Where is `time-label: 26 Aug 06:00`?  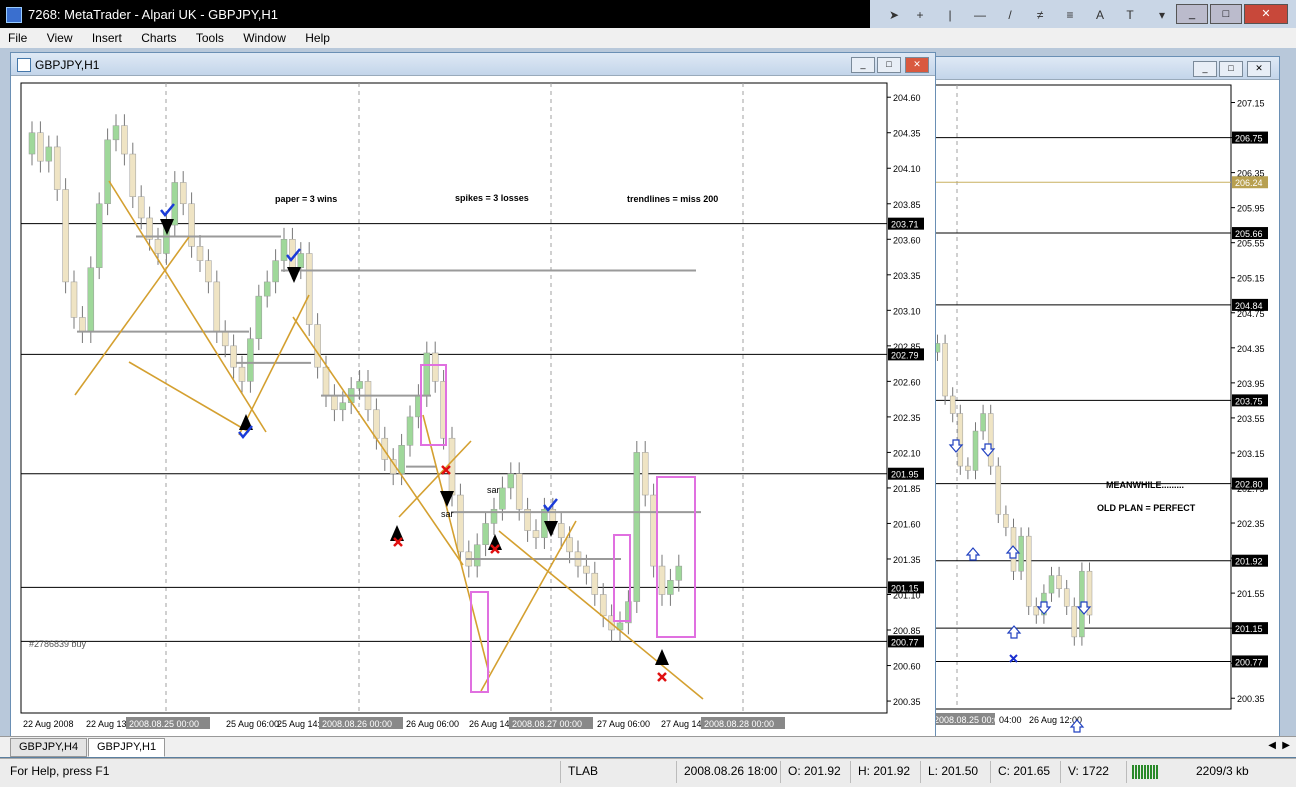
time-label: 26 Aug 06:00 is located at coordinates (432, 724).